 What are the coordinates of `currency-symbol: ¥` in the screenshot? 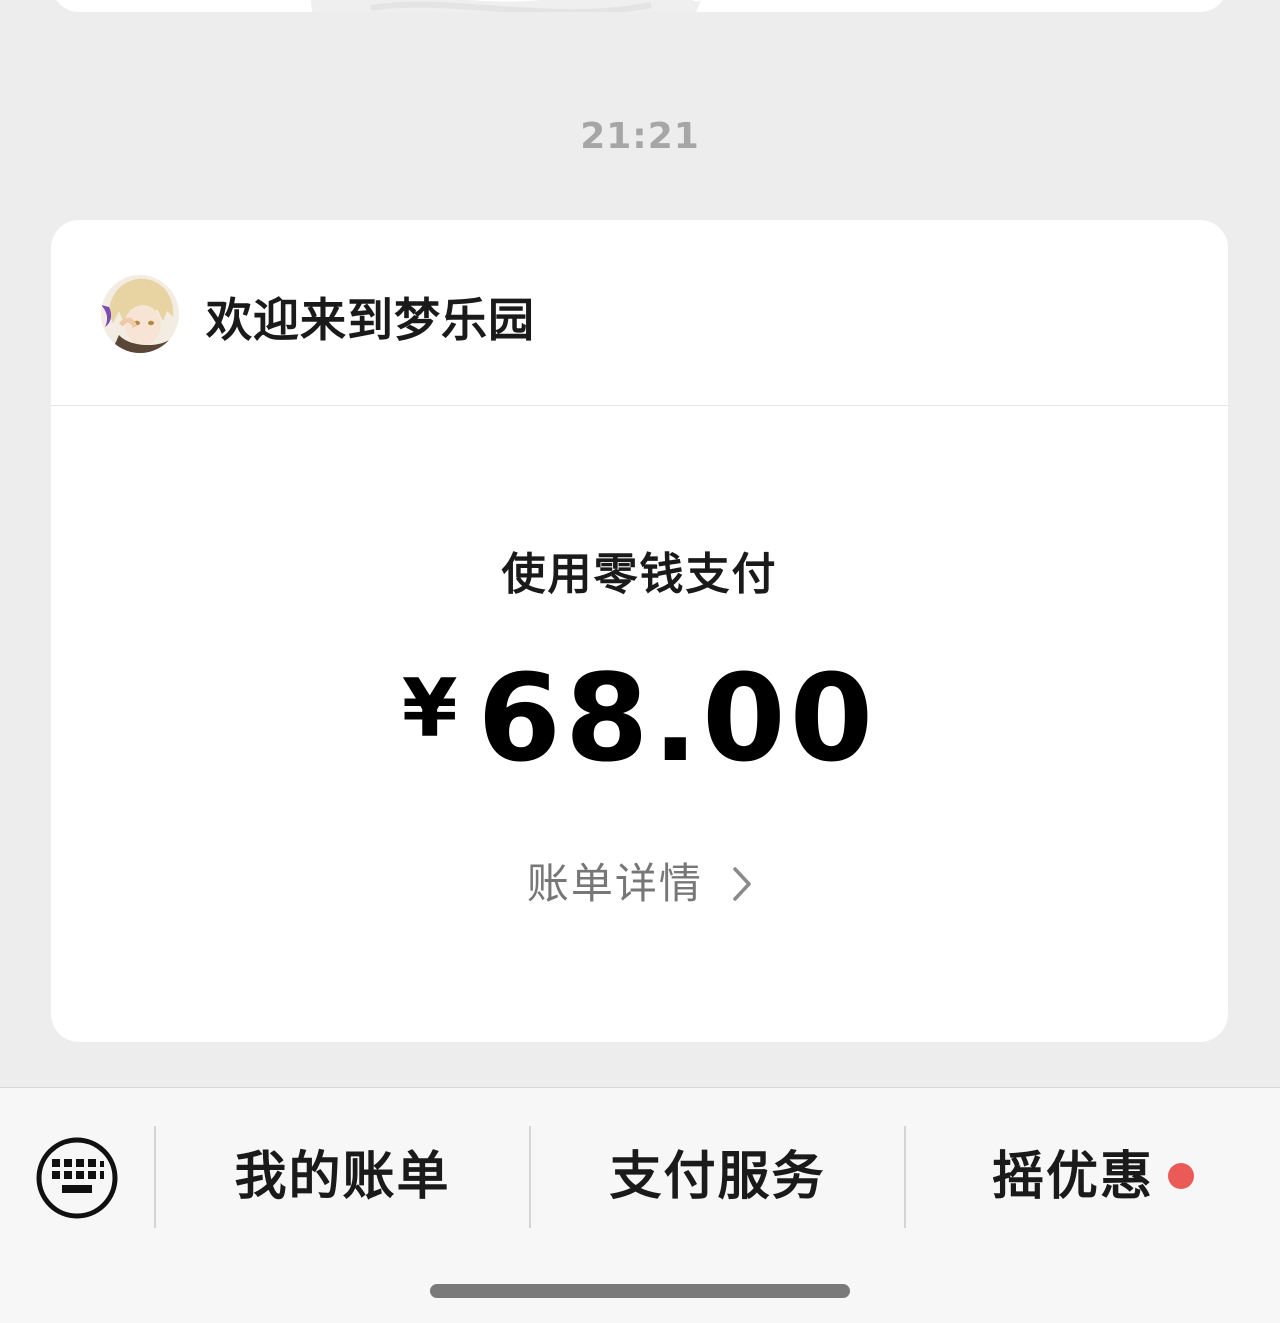 It's located at (429, 708).